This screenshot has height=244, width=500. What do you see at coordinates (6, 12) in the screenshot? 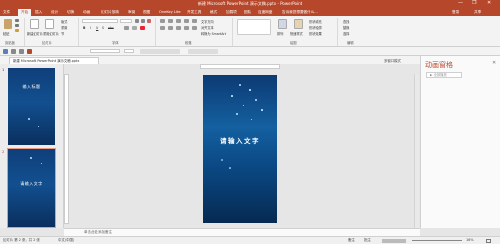
I see `tab-file: 文件` at bounding box center [6, 12].